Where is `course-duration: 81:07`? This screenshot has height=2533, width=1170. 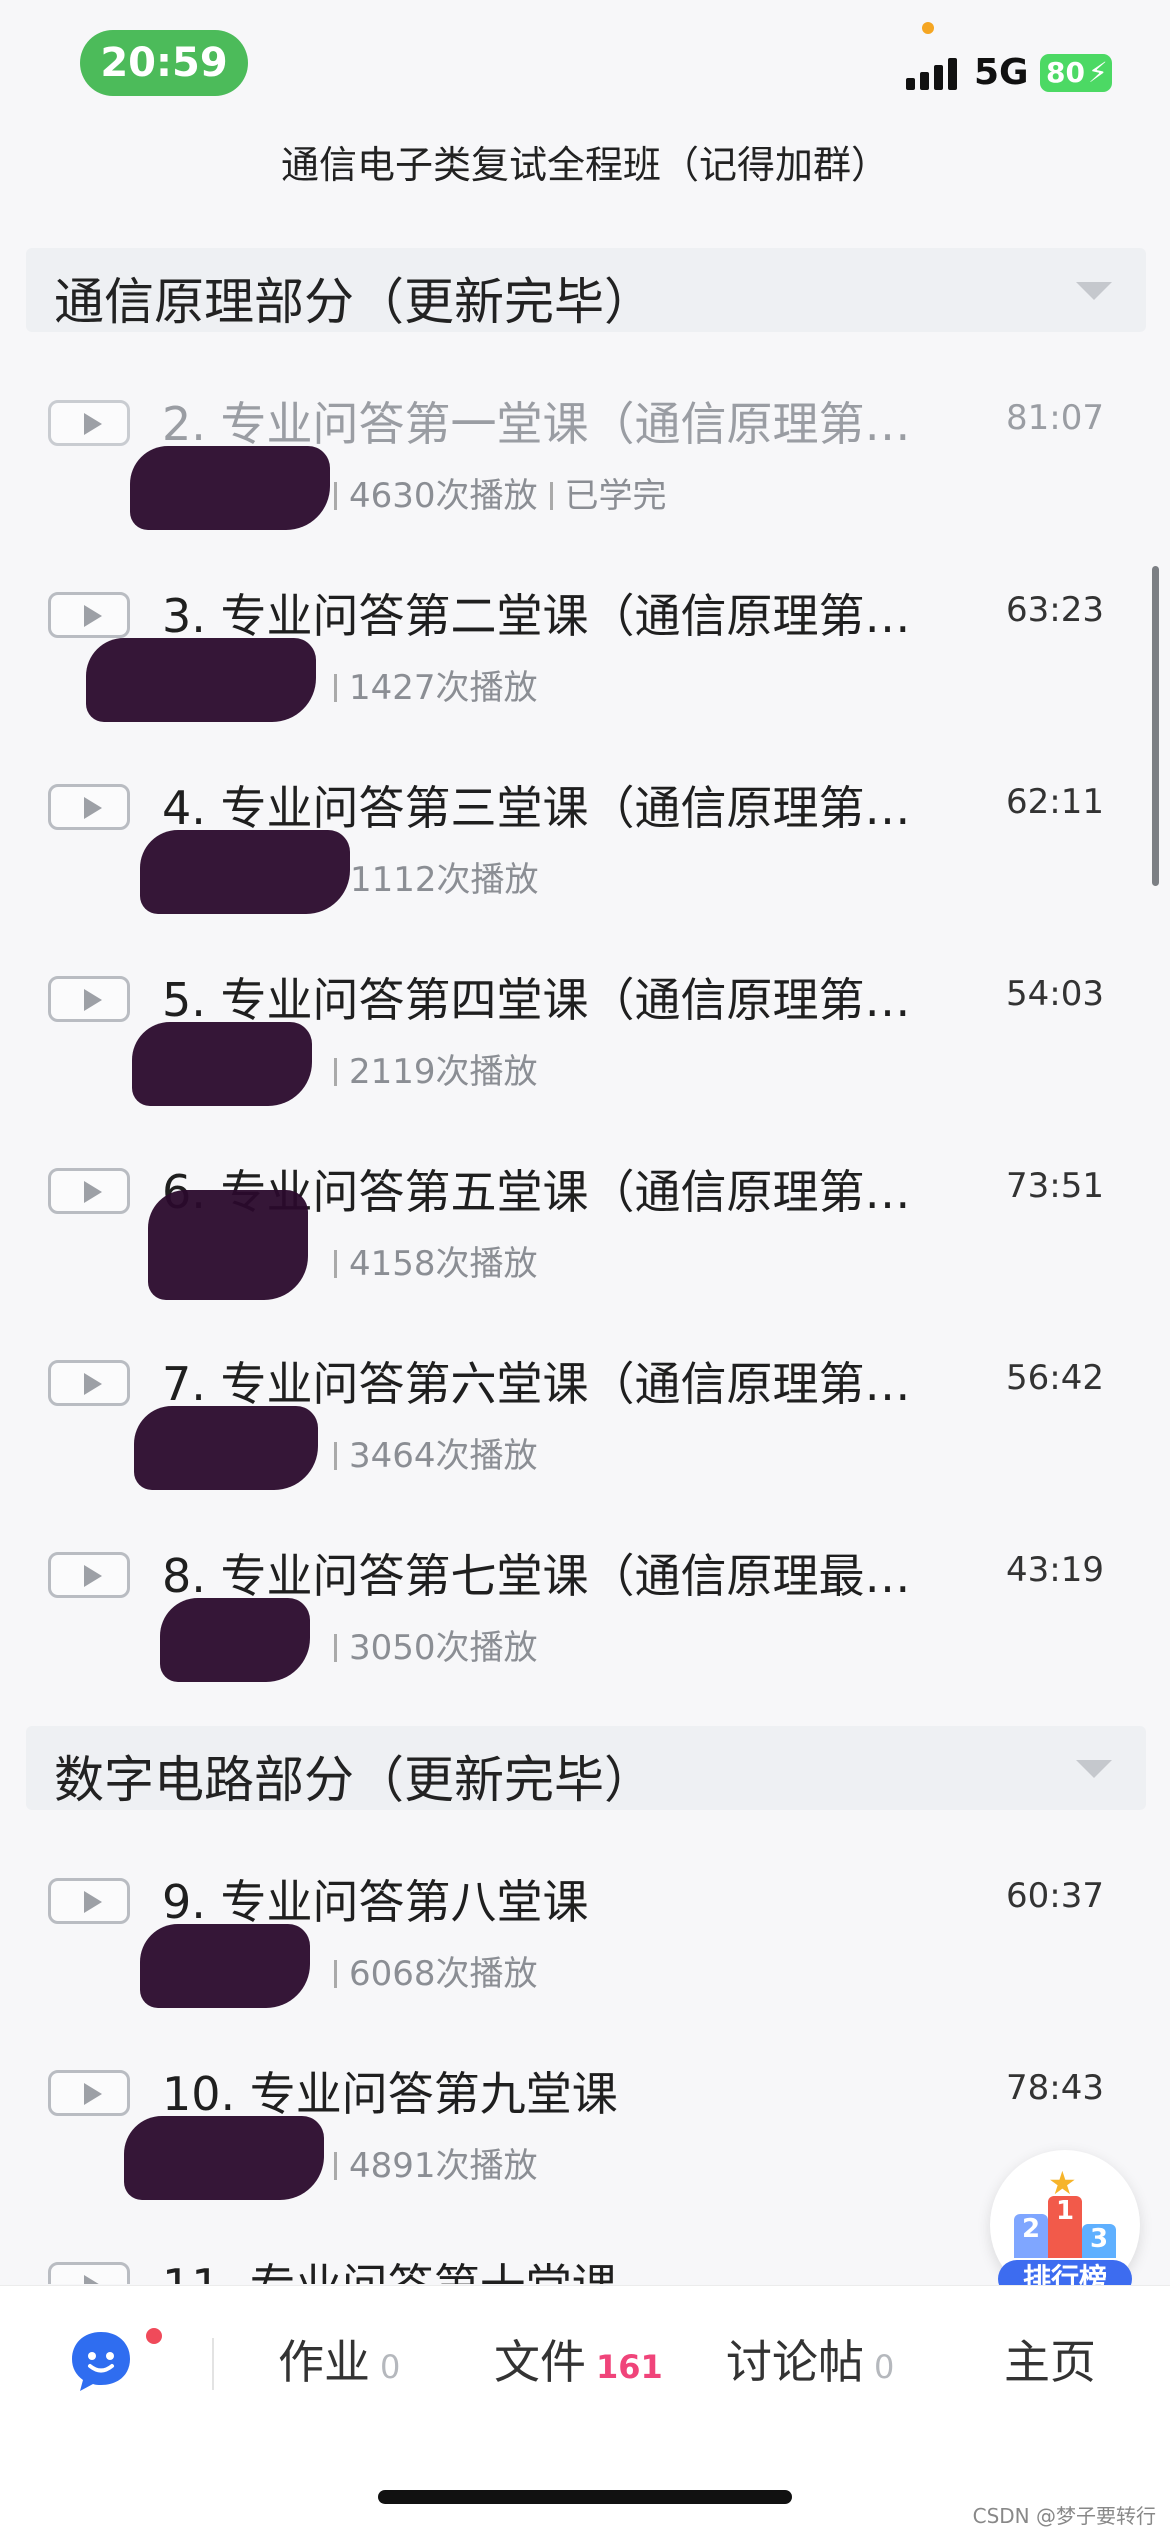
course-duration: 81:07 is located at coordinates (1055, 418).